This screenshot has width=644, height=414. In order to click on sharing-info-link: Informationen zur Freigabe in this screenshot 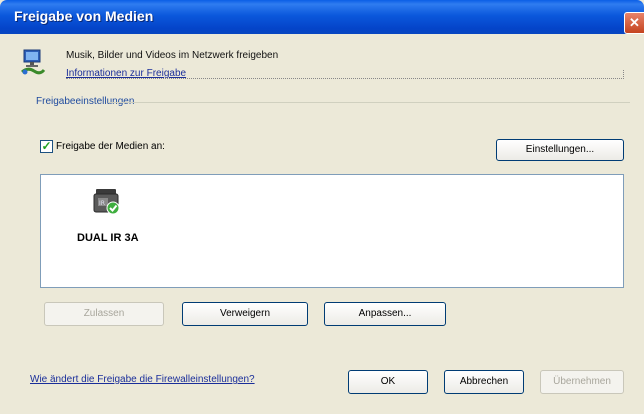, I will do `click(126, 73)`.